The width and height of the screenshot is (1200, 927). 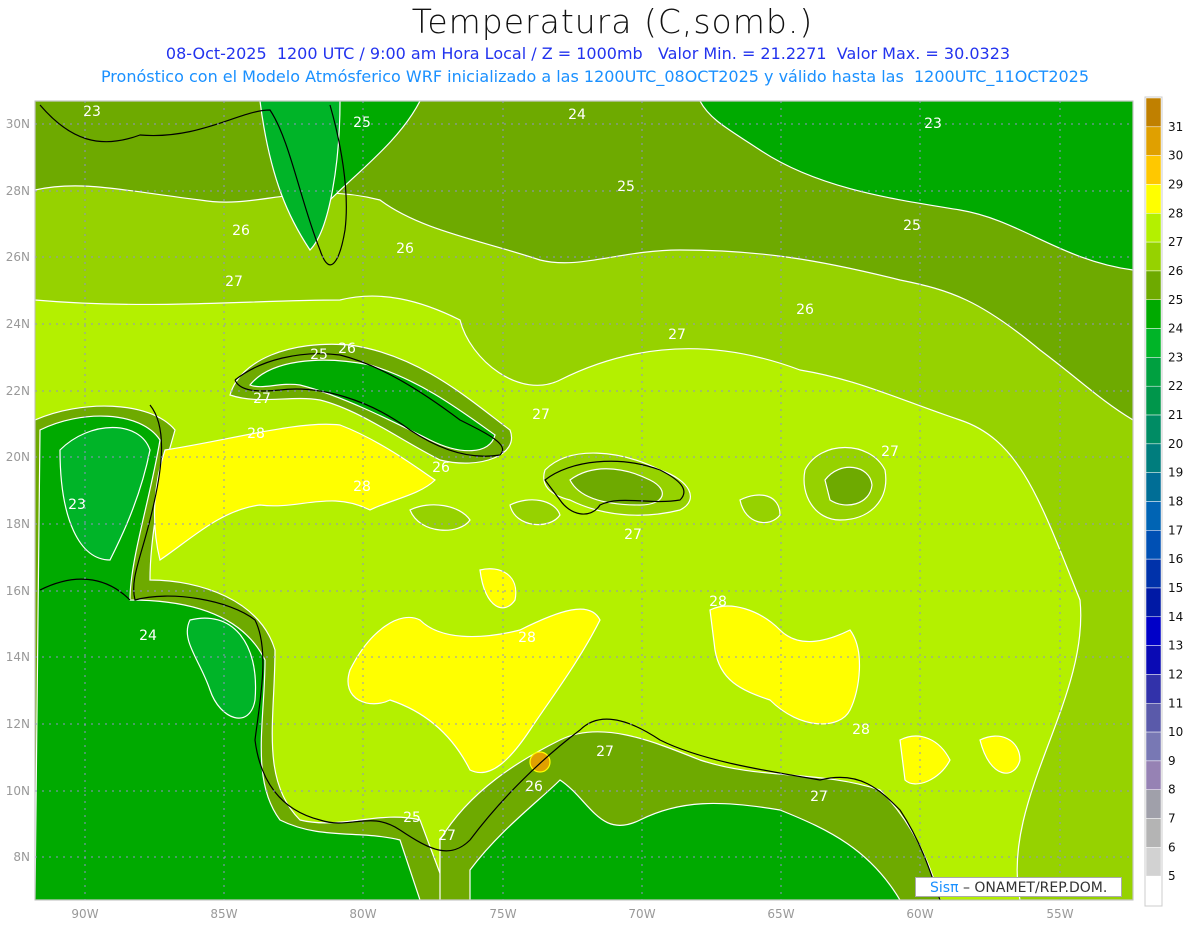 I want to click on colorbar-label: 19, so click(x=1175, y=473).